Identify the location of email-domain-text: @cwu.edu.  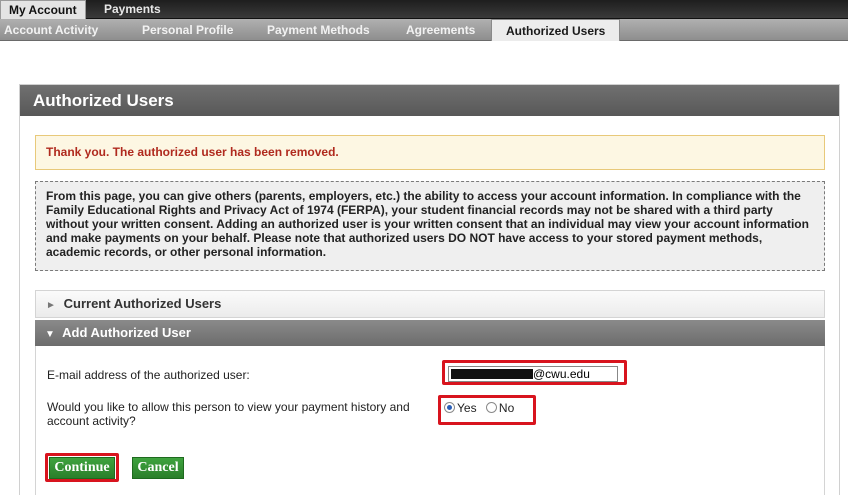
(561, 374).